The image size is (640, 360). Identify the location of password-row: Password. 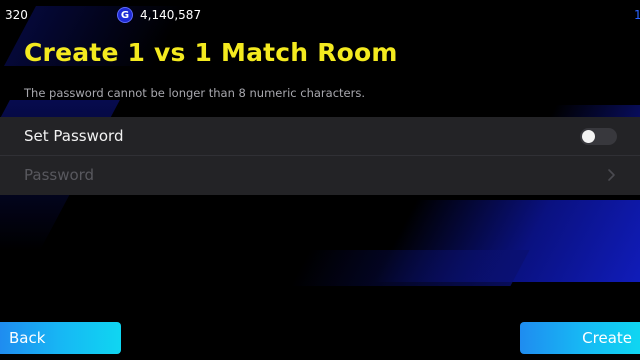
(320, 175).